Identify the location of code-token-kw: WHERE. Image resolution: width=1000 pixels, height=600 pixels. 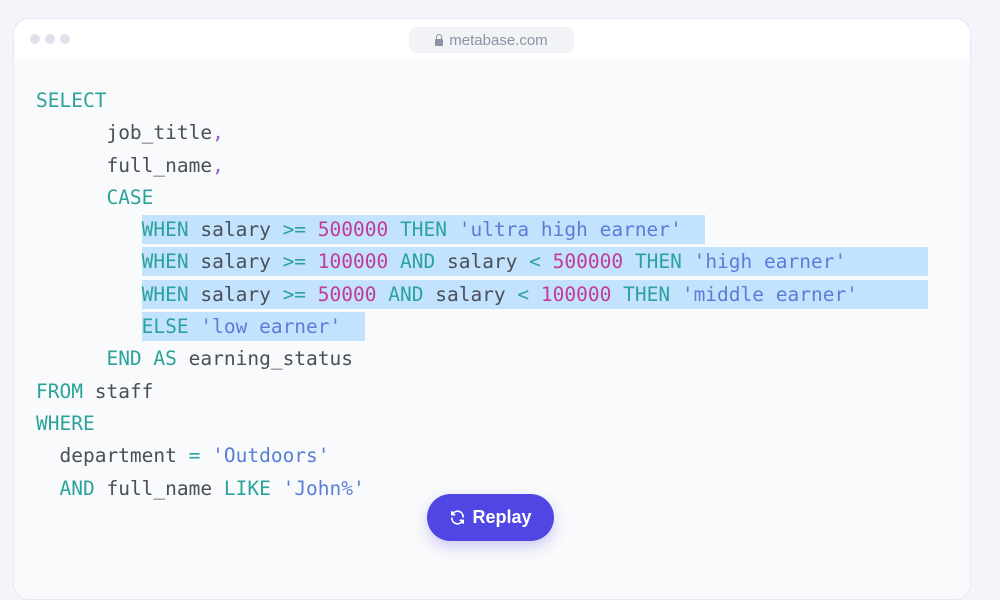
(65, 423).